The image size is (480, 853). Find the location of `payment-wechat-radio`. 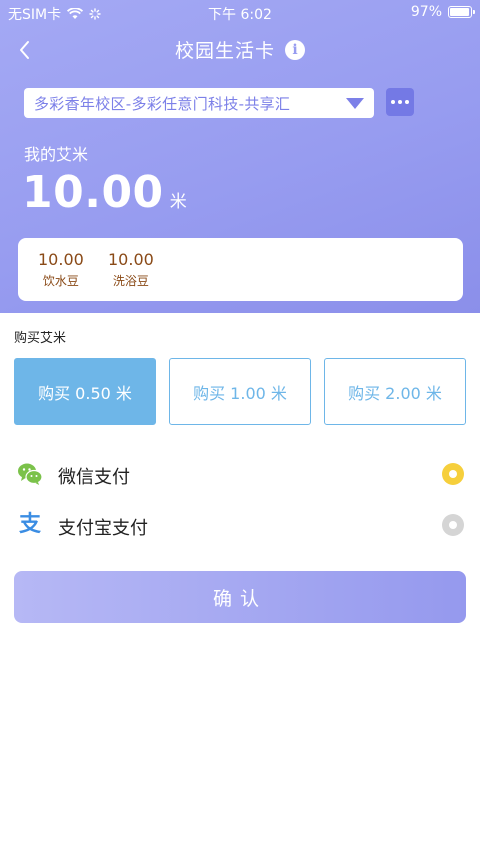

payment-wechat-radio is located at coordinates (453, 474).